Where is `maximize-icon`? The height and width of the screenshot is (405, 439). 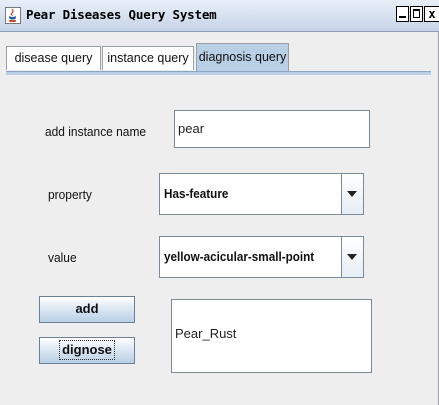
maximize-icon is located at coordinates (416, 13).